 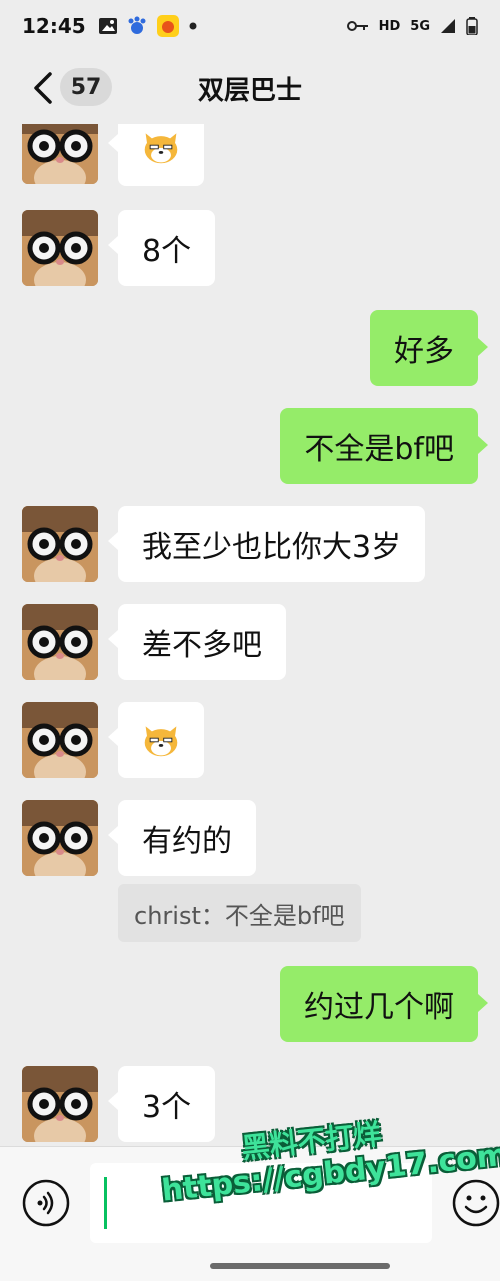 I want to click on key-icon, so click(x=357, y=26).